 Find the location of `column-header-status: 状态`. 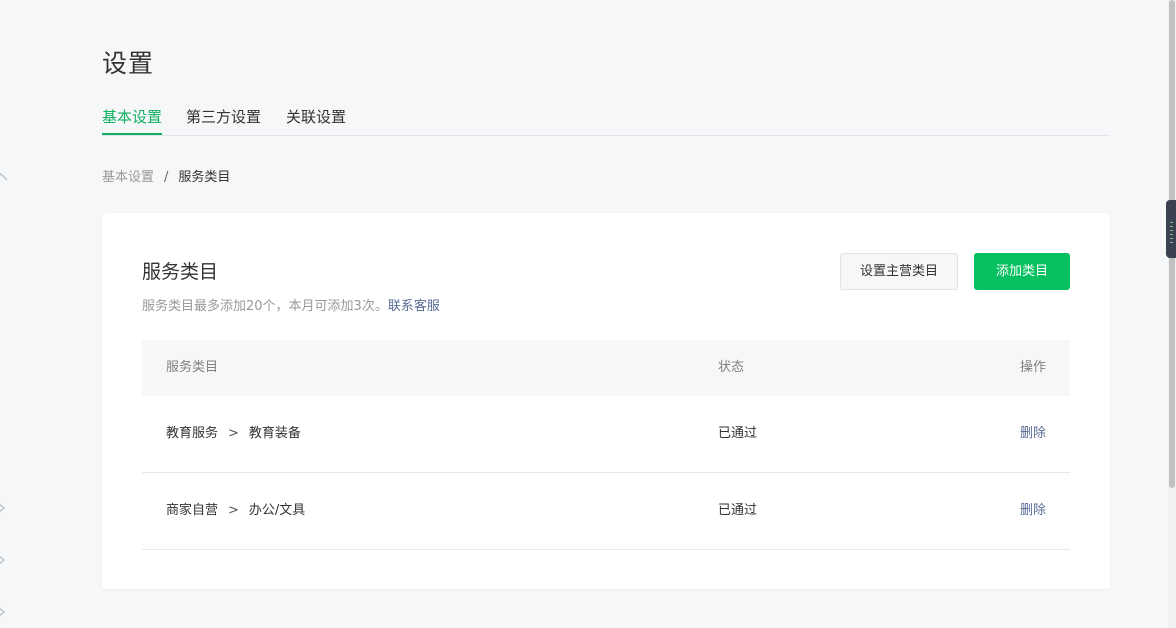

column-header-status: 状态 is located at coordinates (731, 367).